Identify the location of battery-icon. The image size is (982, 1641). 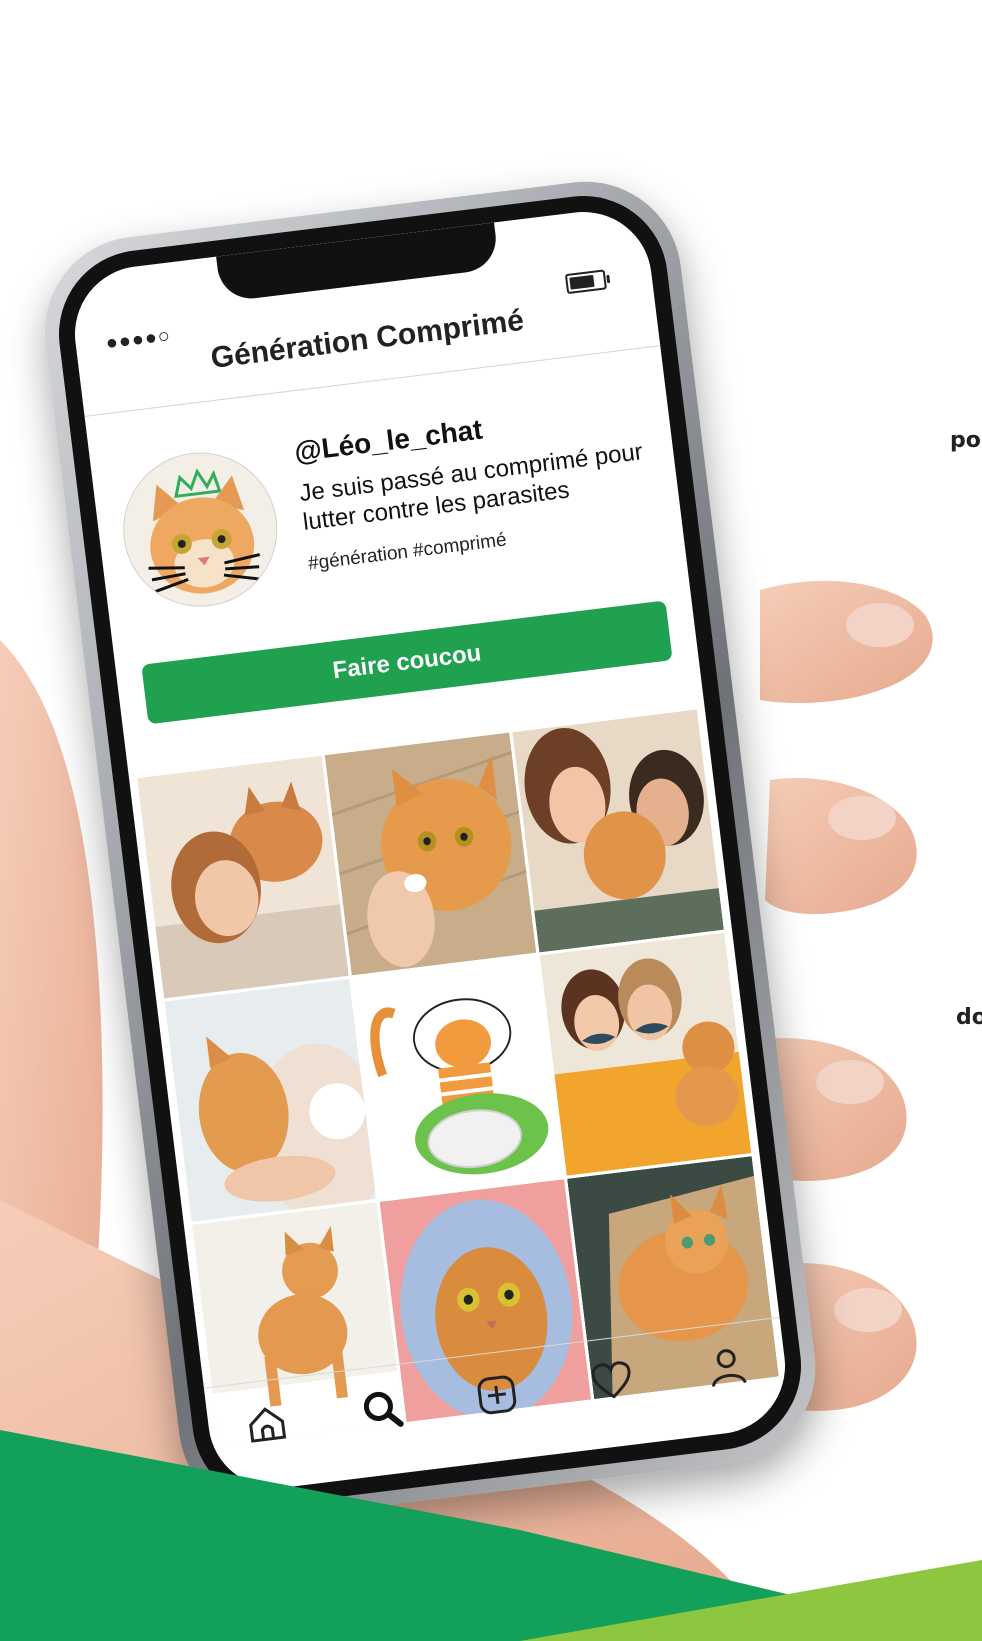
(585, 282).